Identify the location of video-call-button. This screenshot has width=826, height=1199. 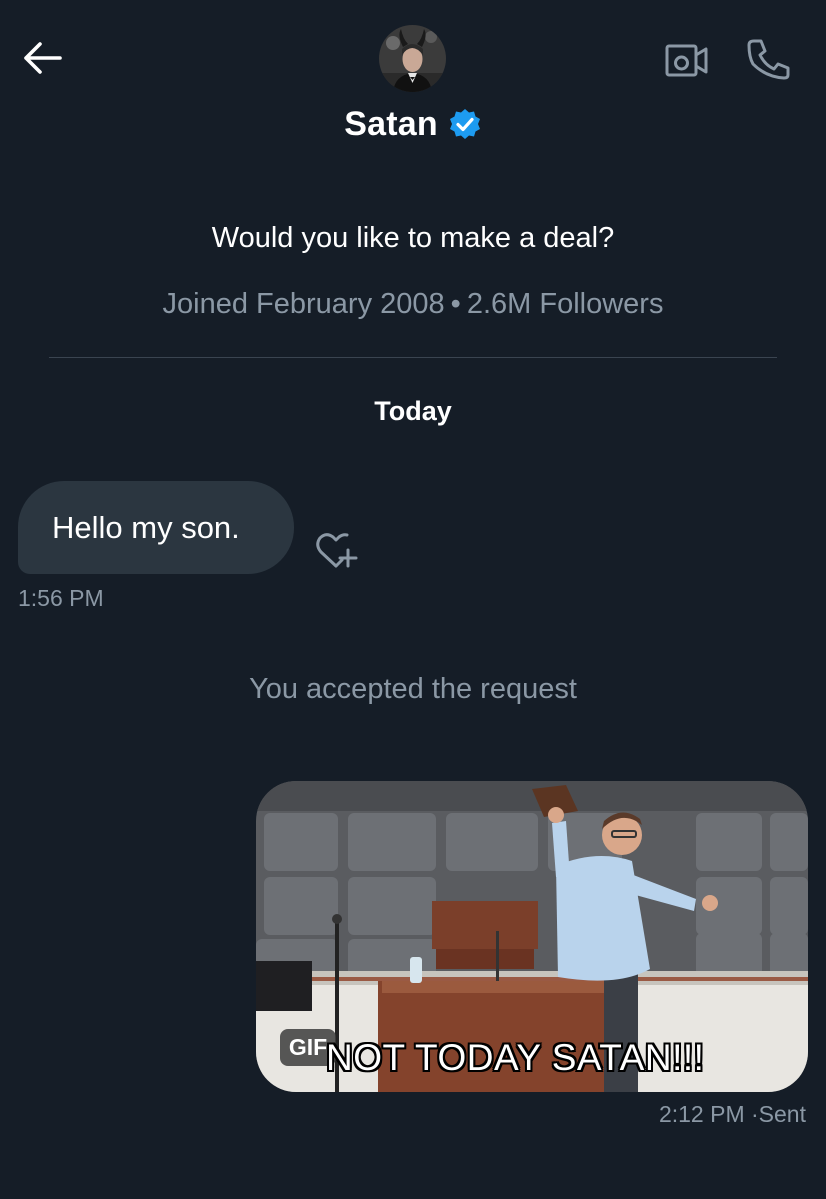
(686, 60).